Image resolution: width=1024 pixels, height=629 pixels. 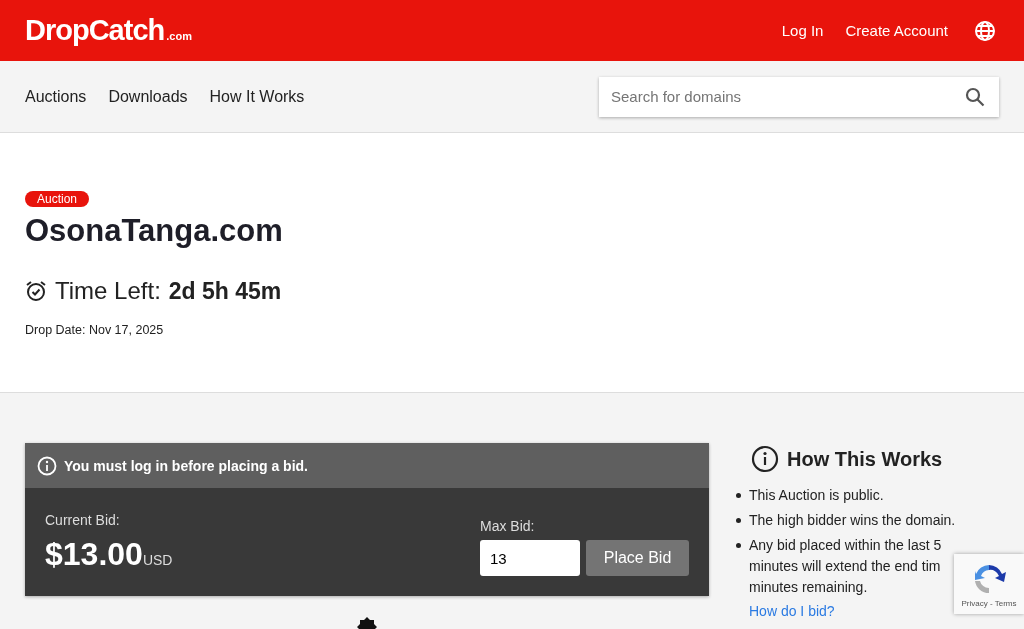 What do you see at coordinates (896, 30) in the screenshot?
I see `header-link: Create Account` at bounding box center [896, 30].